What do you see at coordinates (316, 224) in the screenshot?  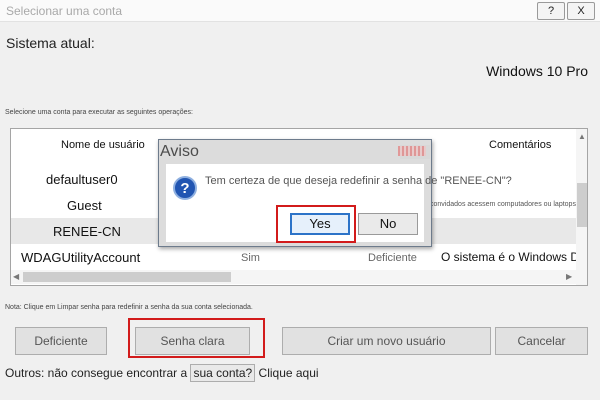 I see `highlight-box-yes` at bounding box center [316, 224].